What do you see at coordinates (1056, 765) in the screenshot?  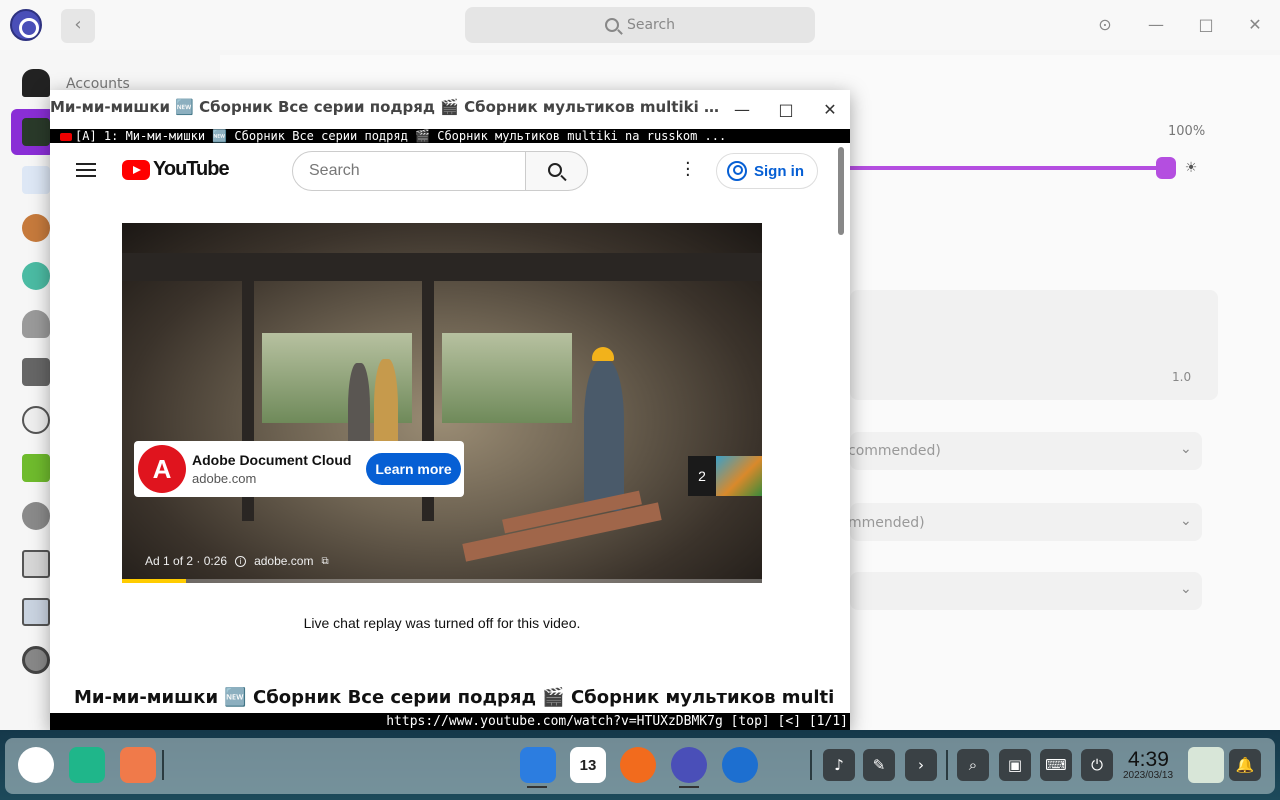 I see `keyboard-icon: ⌨` at bounding box center [1056, 765].